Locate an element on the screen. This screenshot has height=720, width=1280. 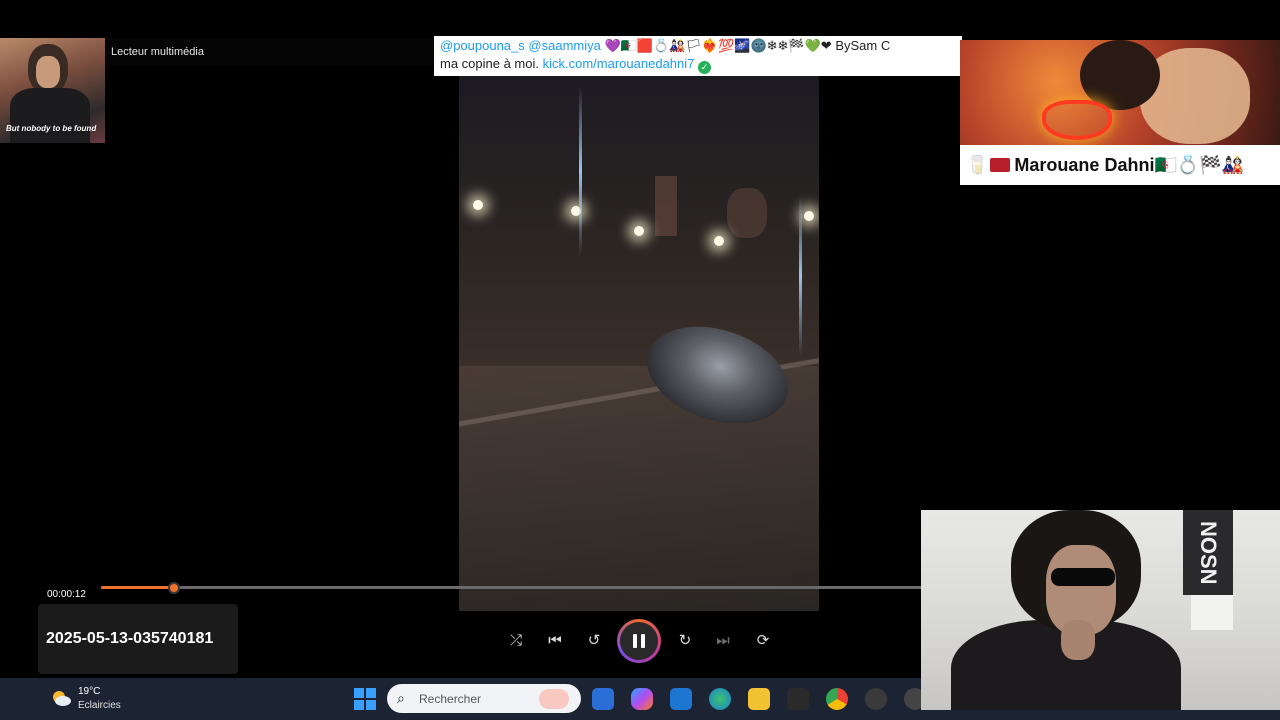
webcam-overlay: NOSN is located at coordinates (1100, 610).